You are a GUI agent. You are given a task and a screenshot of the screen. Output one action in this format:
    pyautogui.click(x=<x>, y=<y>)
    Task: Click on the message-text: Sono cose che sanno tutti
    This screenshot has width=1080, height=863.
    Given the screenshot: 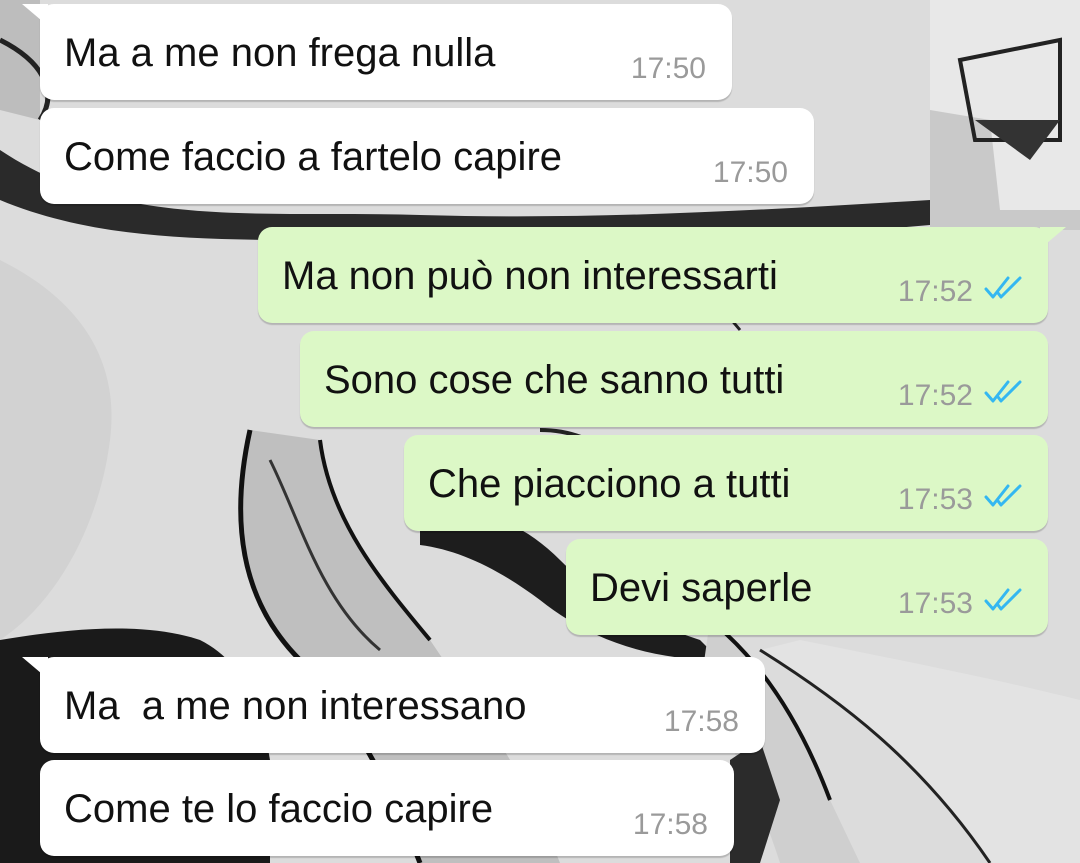 What is the action you would take?
    pyautogui.click(x=554, y=380)
    